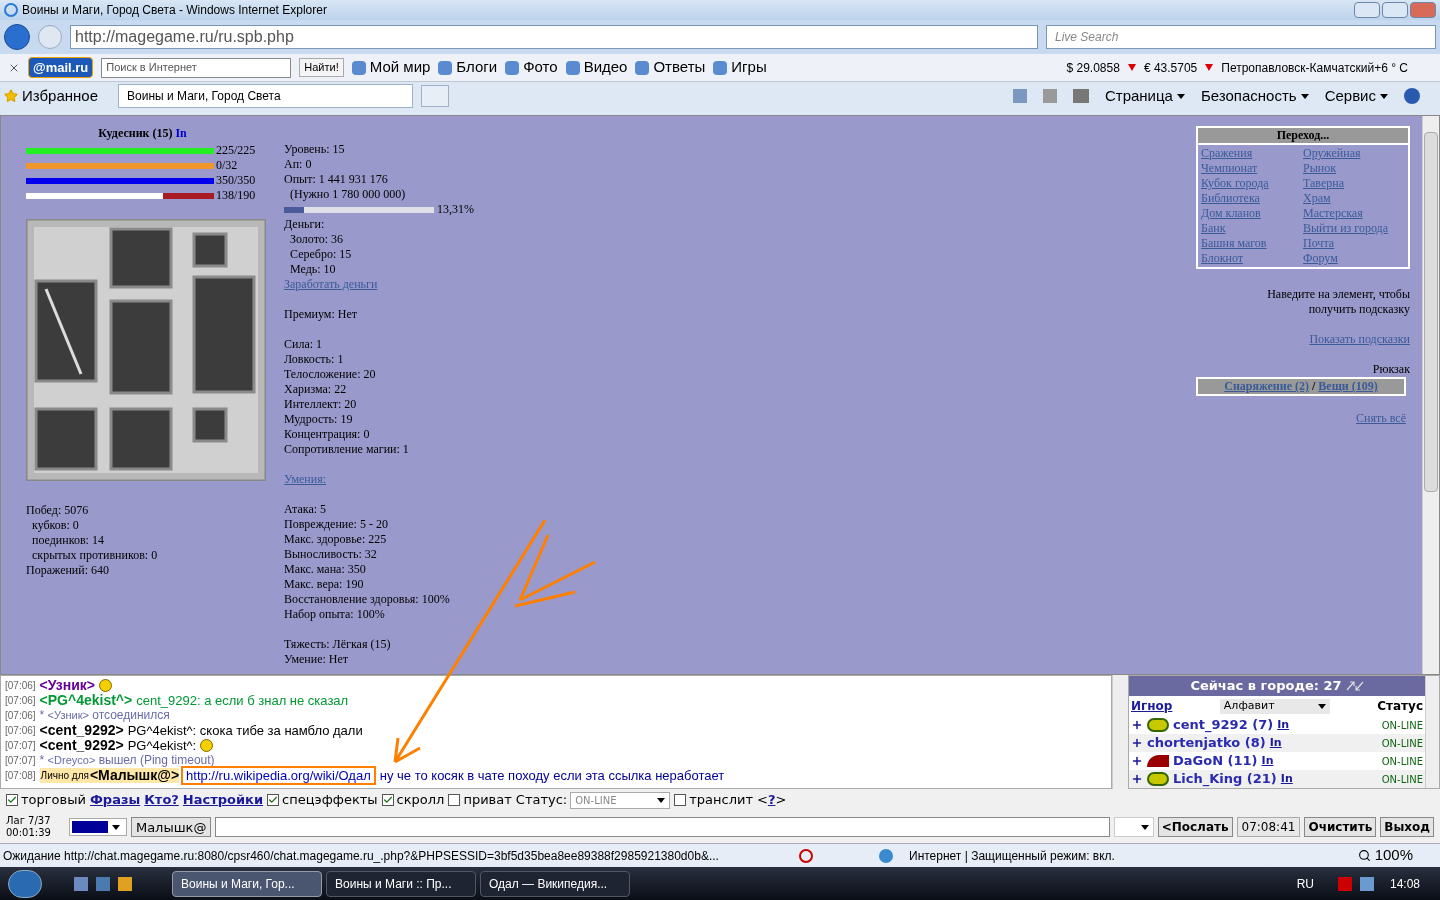  I want to click on send-button: <Послать, so click(1195, 827).